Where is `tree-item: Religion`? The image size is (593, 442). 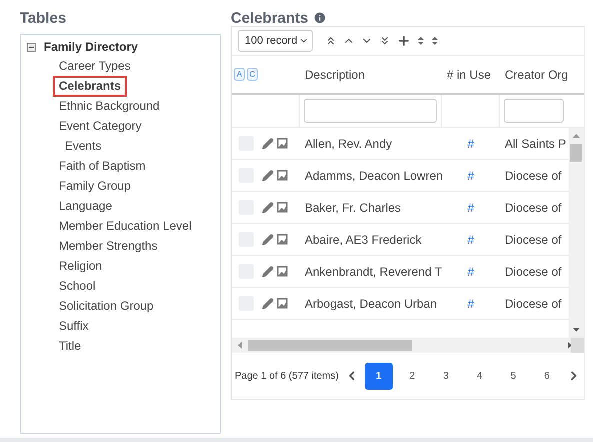
tree-item: Religion is located at coordinates (81, 266).